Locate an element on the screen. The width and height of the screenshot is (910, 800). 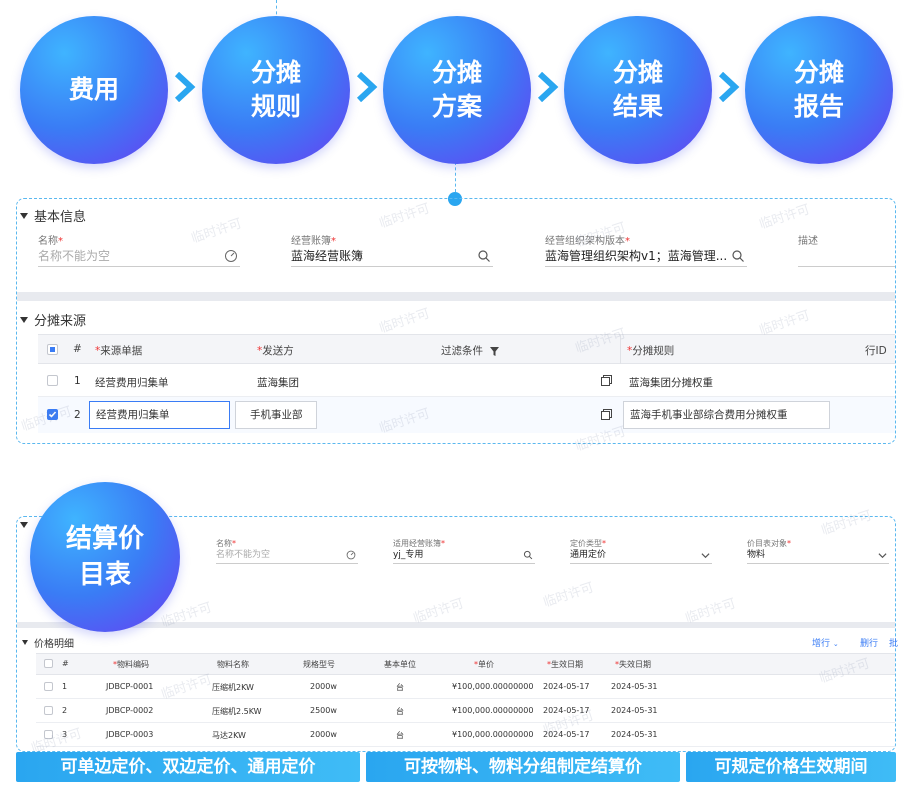
delete-row-button: 删行 is located at coordinates (869, 642).